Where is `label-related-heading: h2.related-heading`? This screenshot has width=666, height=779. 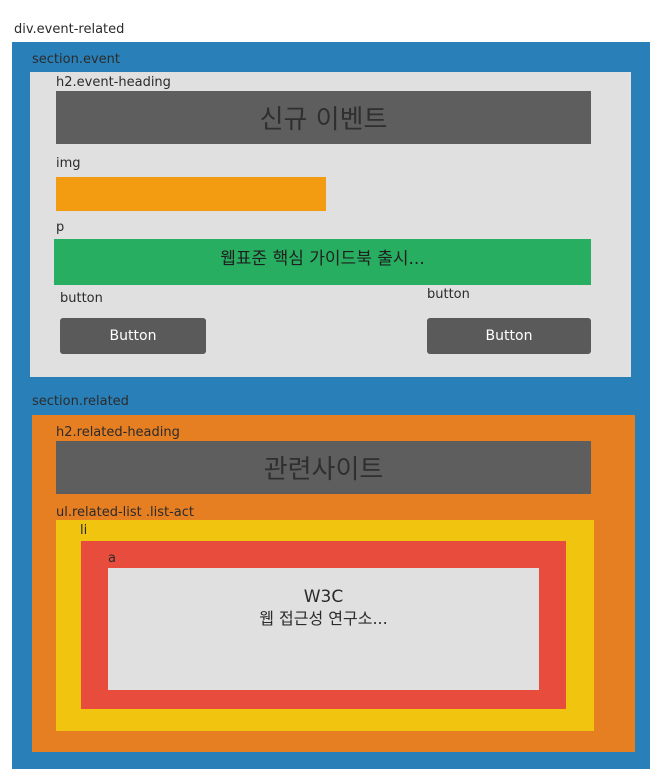 label-related-heading: h2.related-heading is located at coordinates (118, 432).